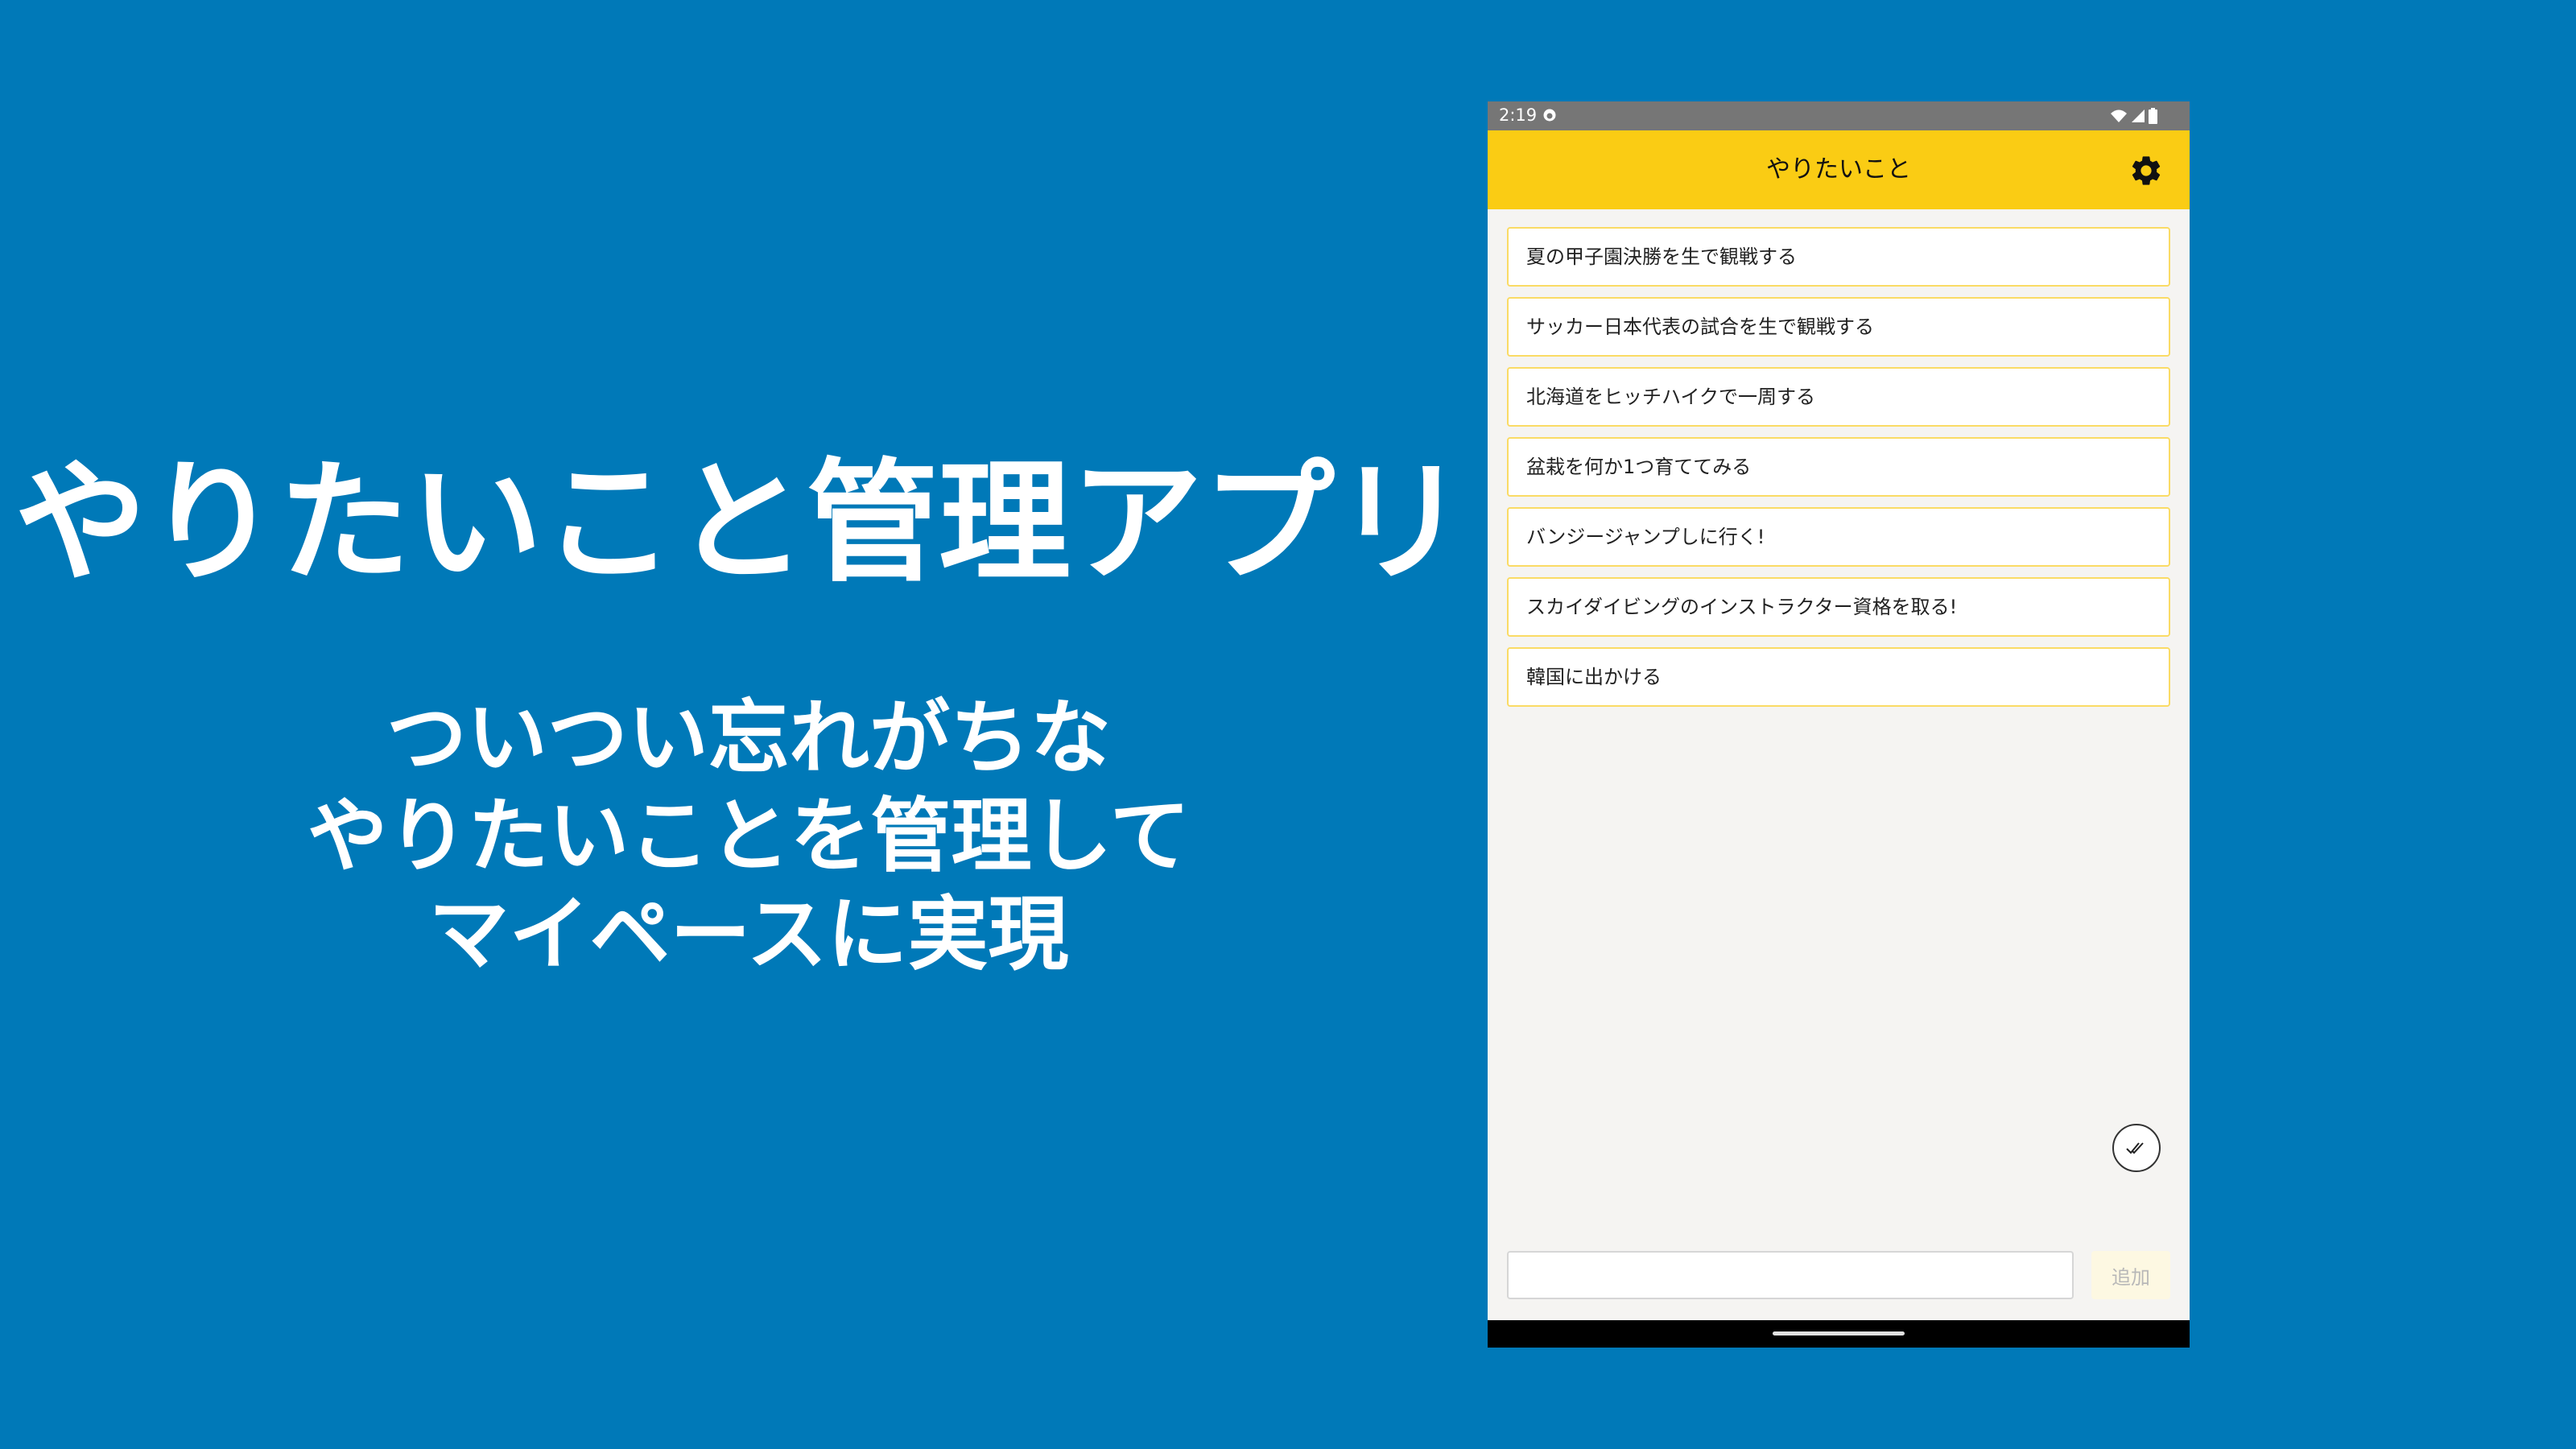  I want to click on input-row: 追加, so click(1838, 1275).